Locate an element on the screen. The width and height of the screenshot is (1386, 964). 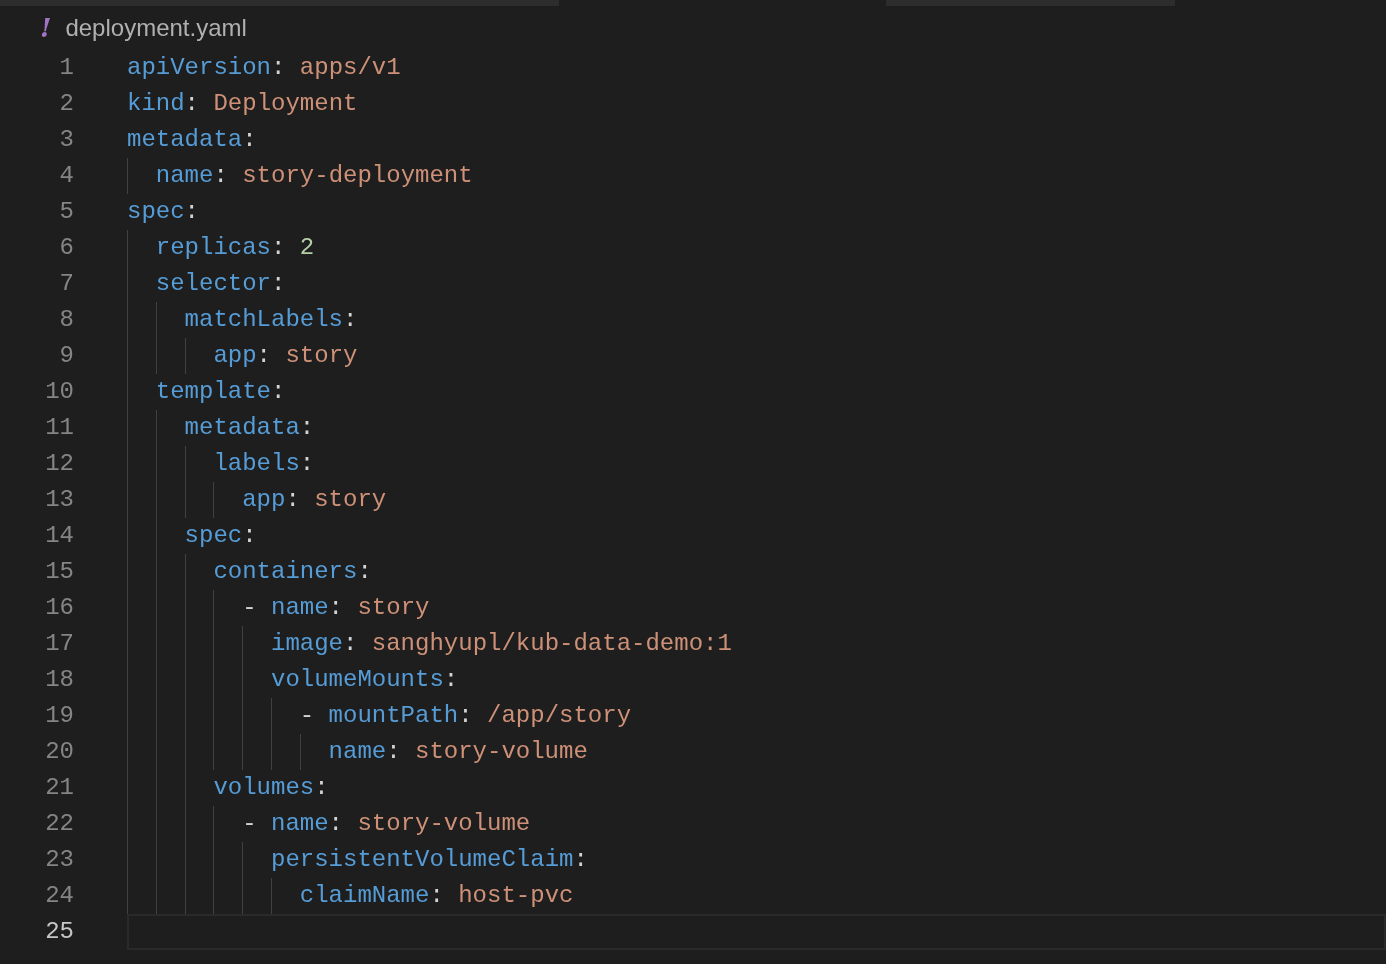
line-number: 2 is located at coordinates (66, 104).